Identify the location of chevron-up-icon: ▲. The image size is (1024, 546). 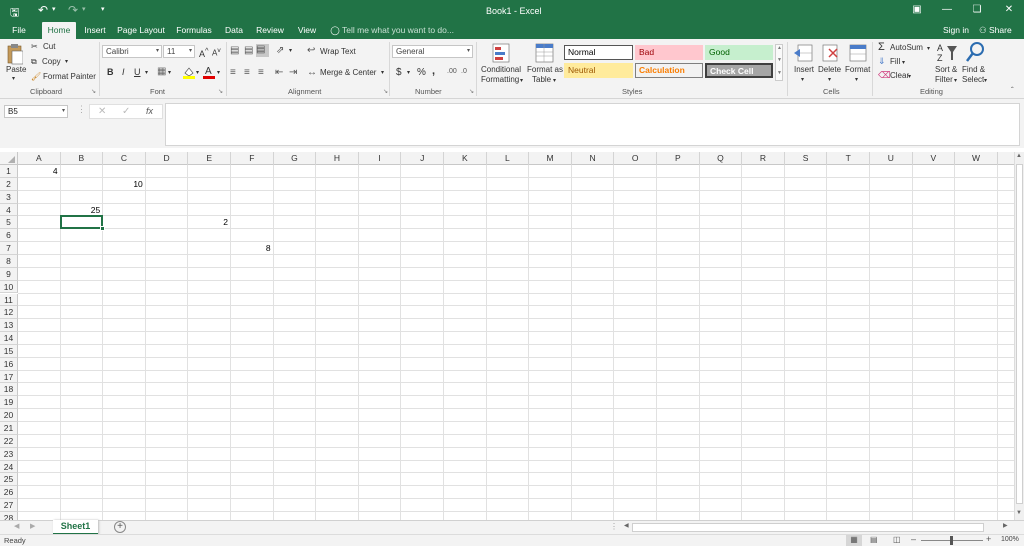
(779, 48).